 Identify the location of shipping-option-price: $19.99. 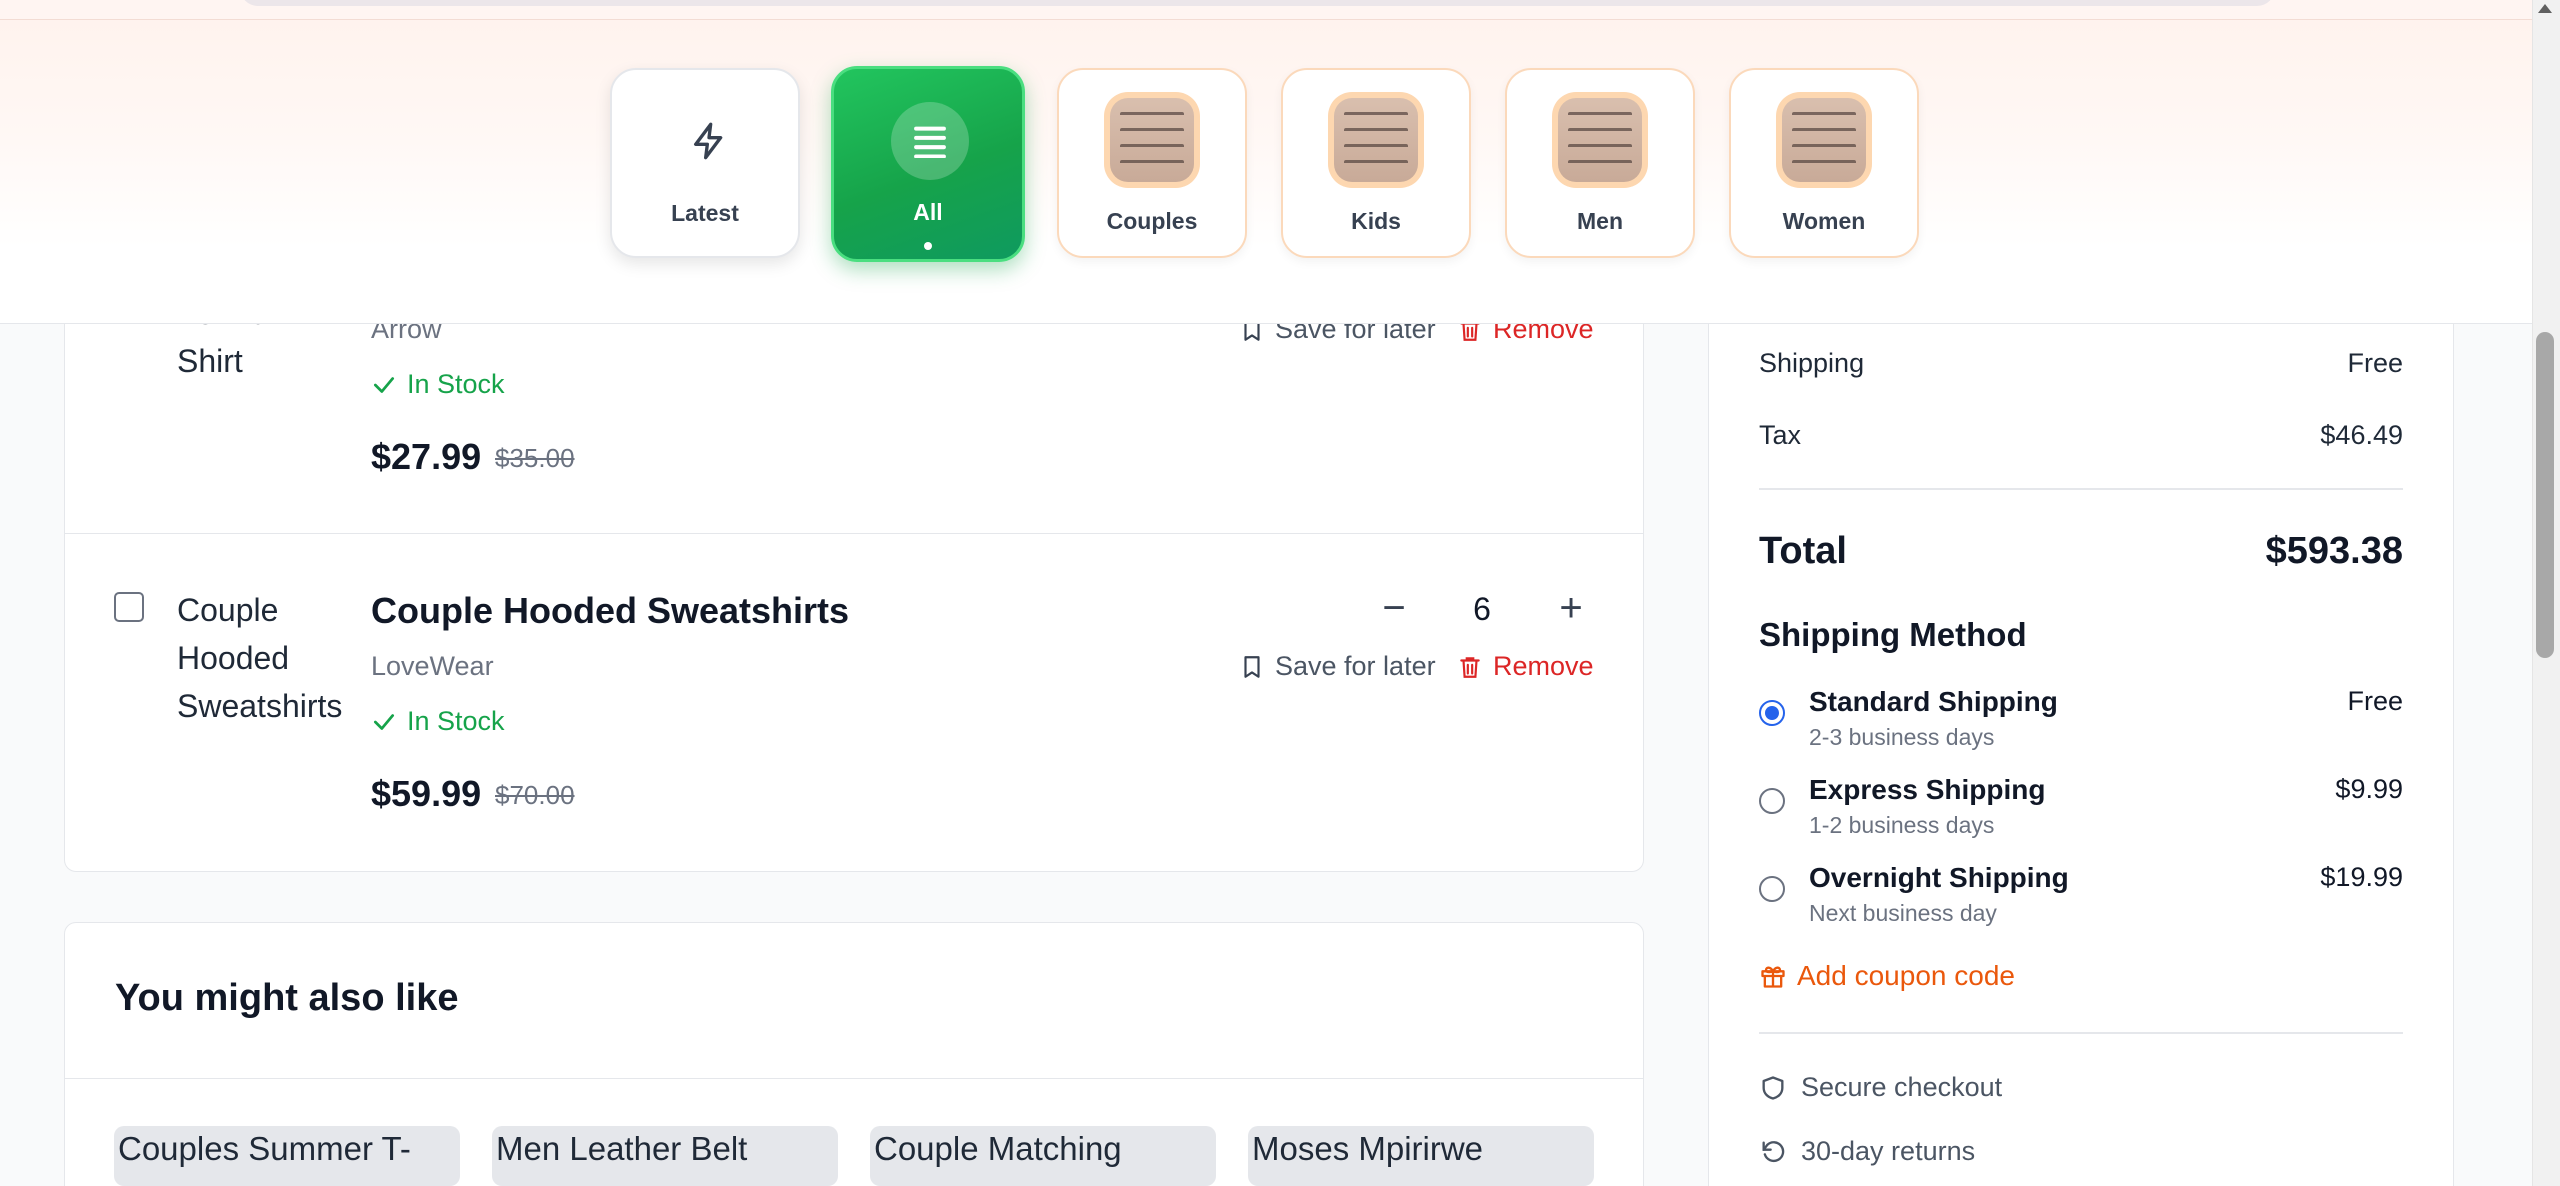
(2361, 877).